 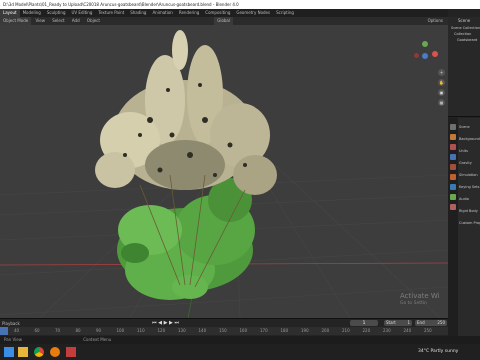 What do you see at coordinates (217, 13) in the screenshot?
I see `workspace-tab-compositing: Compositing` at bounding box center [217, 13].